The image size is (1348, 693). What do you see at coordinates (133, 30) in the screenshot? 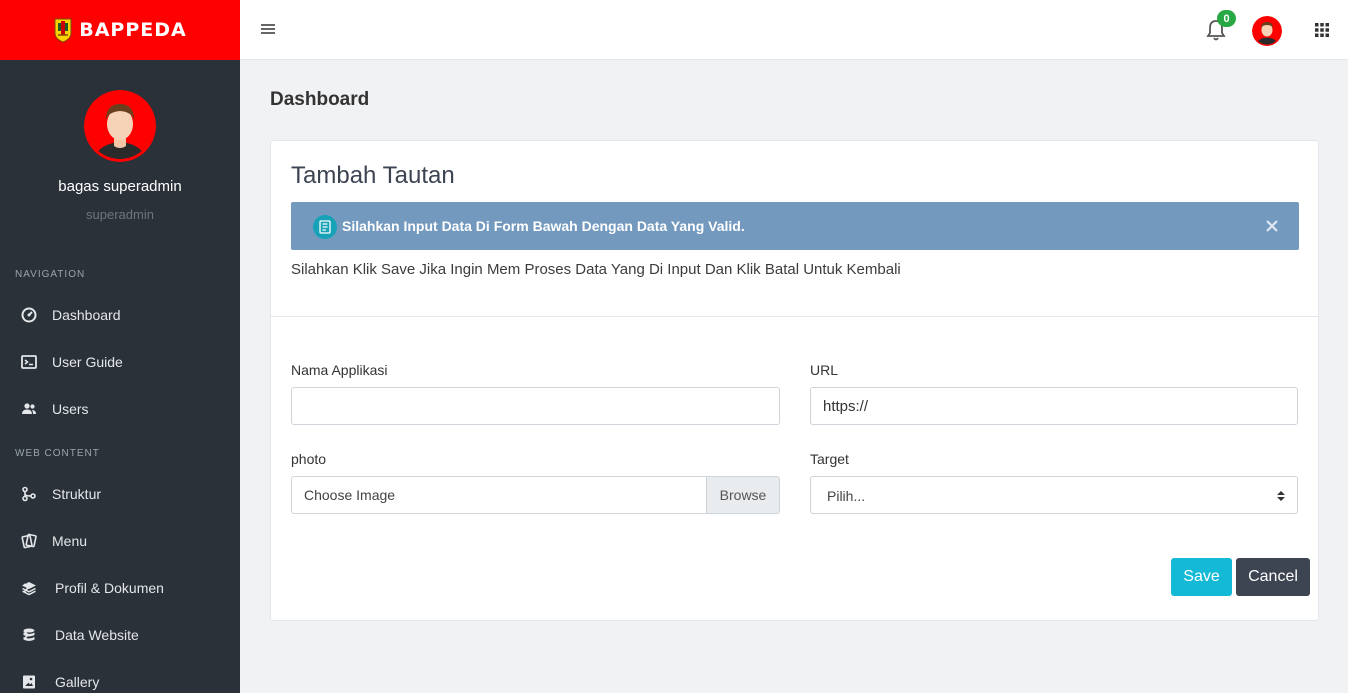
I see `brand-name: BAPPEDA` at bounding box center [133, 30].